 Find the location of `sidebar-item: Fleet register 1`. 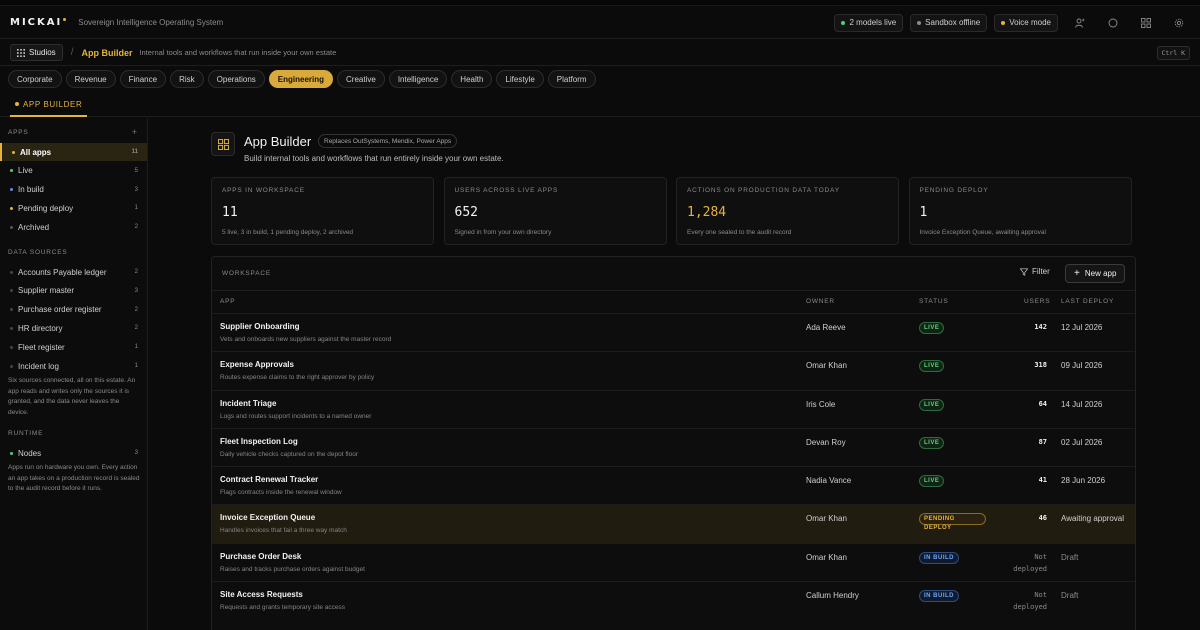

sidebar-item: Fleet register 1 is located at coordinates (73, 347).